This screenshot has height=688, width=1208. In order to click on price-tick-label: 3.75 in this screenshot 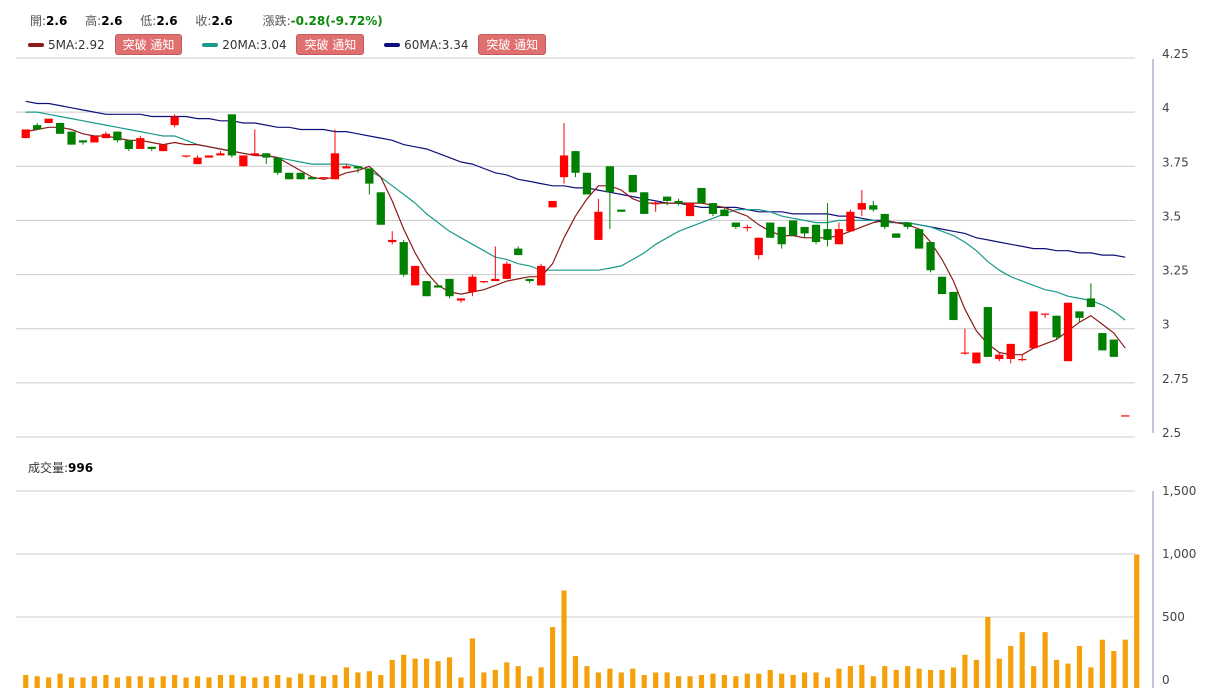, I will do `click(1175, 162)`.